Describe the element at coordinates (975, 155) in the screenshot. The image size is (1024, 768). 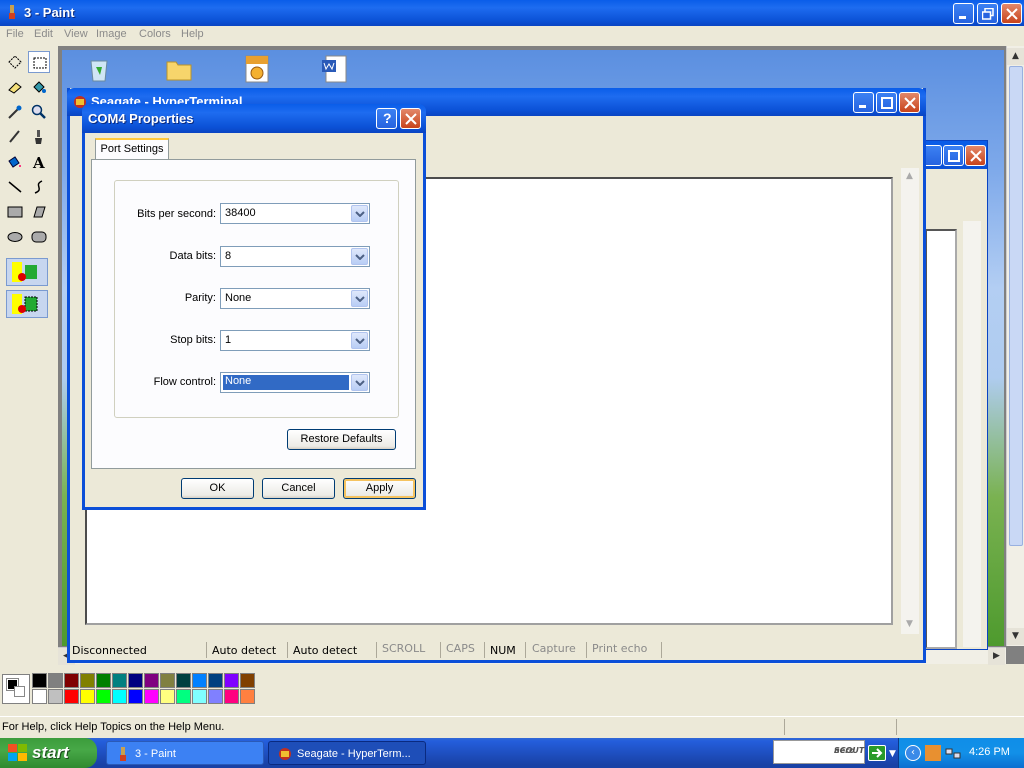
I see `bg-close-button` at that location.